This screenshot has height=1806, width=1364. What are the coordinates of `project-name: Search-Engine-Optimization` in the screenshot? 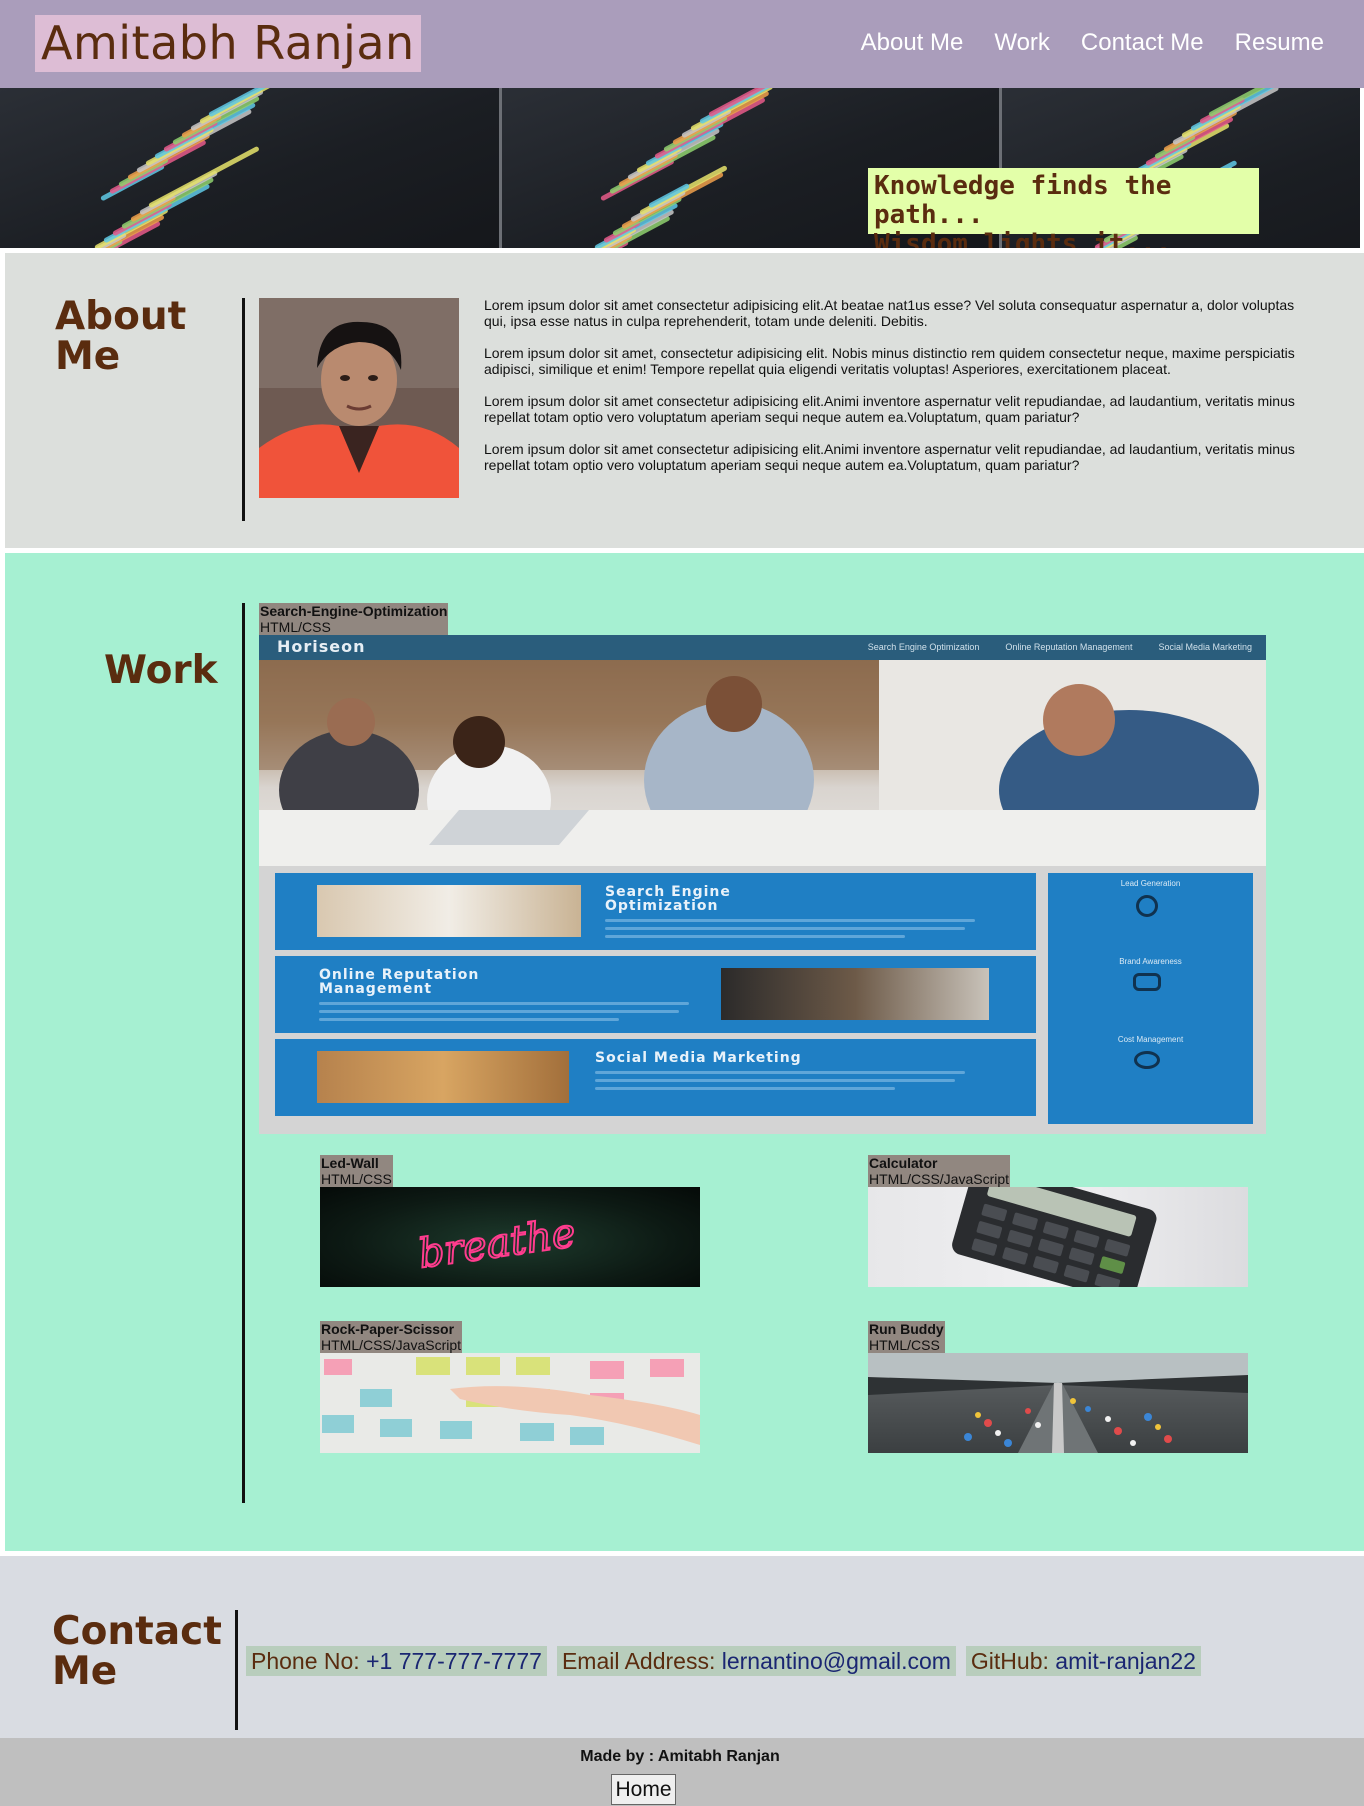 It's located at (354, 611).